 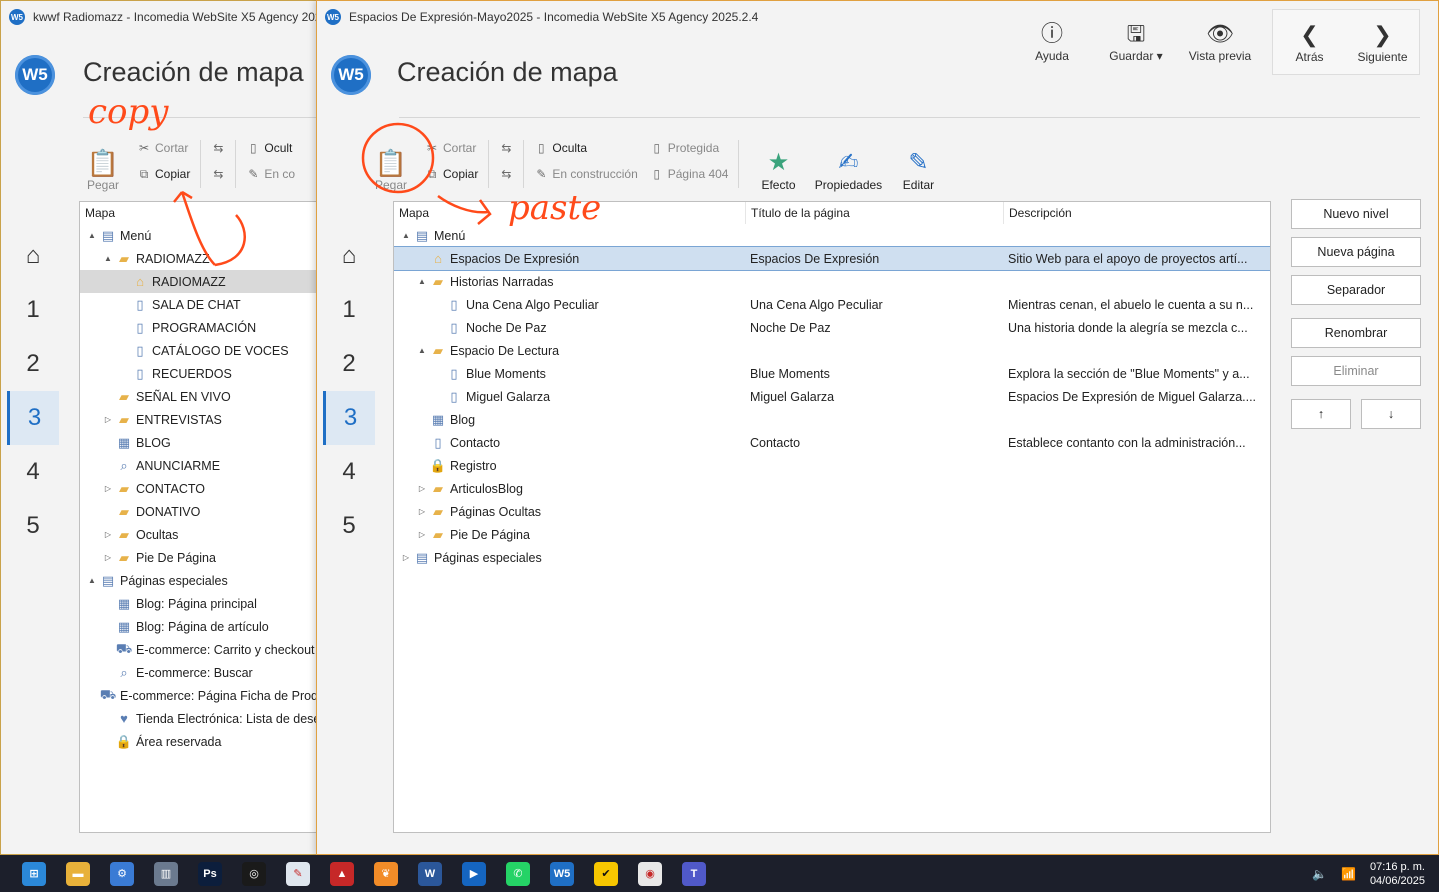 I want to click on new-page-button: Nueva página, so click(x=1356, y=252).